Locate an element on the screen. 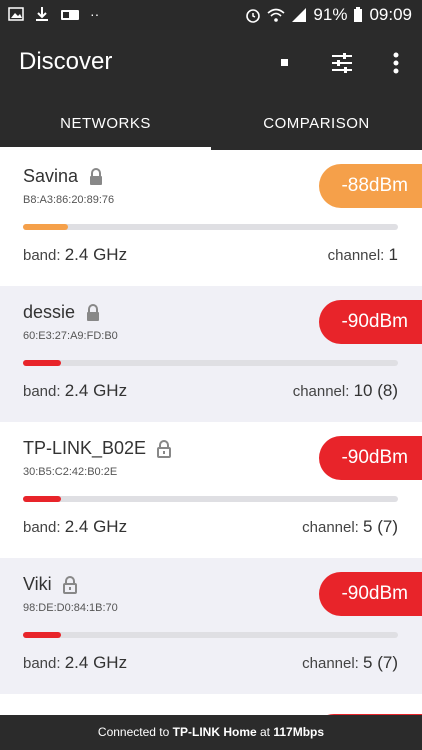 The image size is (422, 750). page-title: Discover is located at coordinates (66, 61).